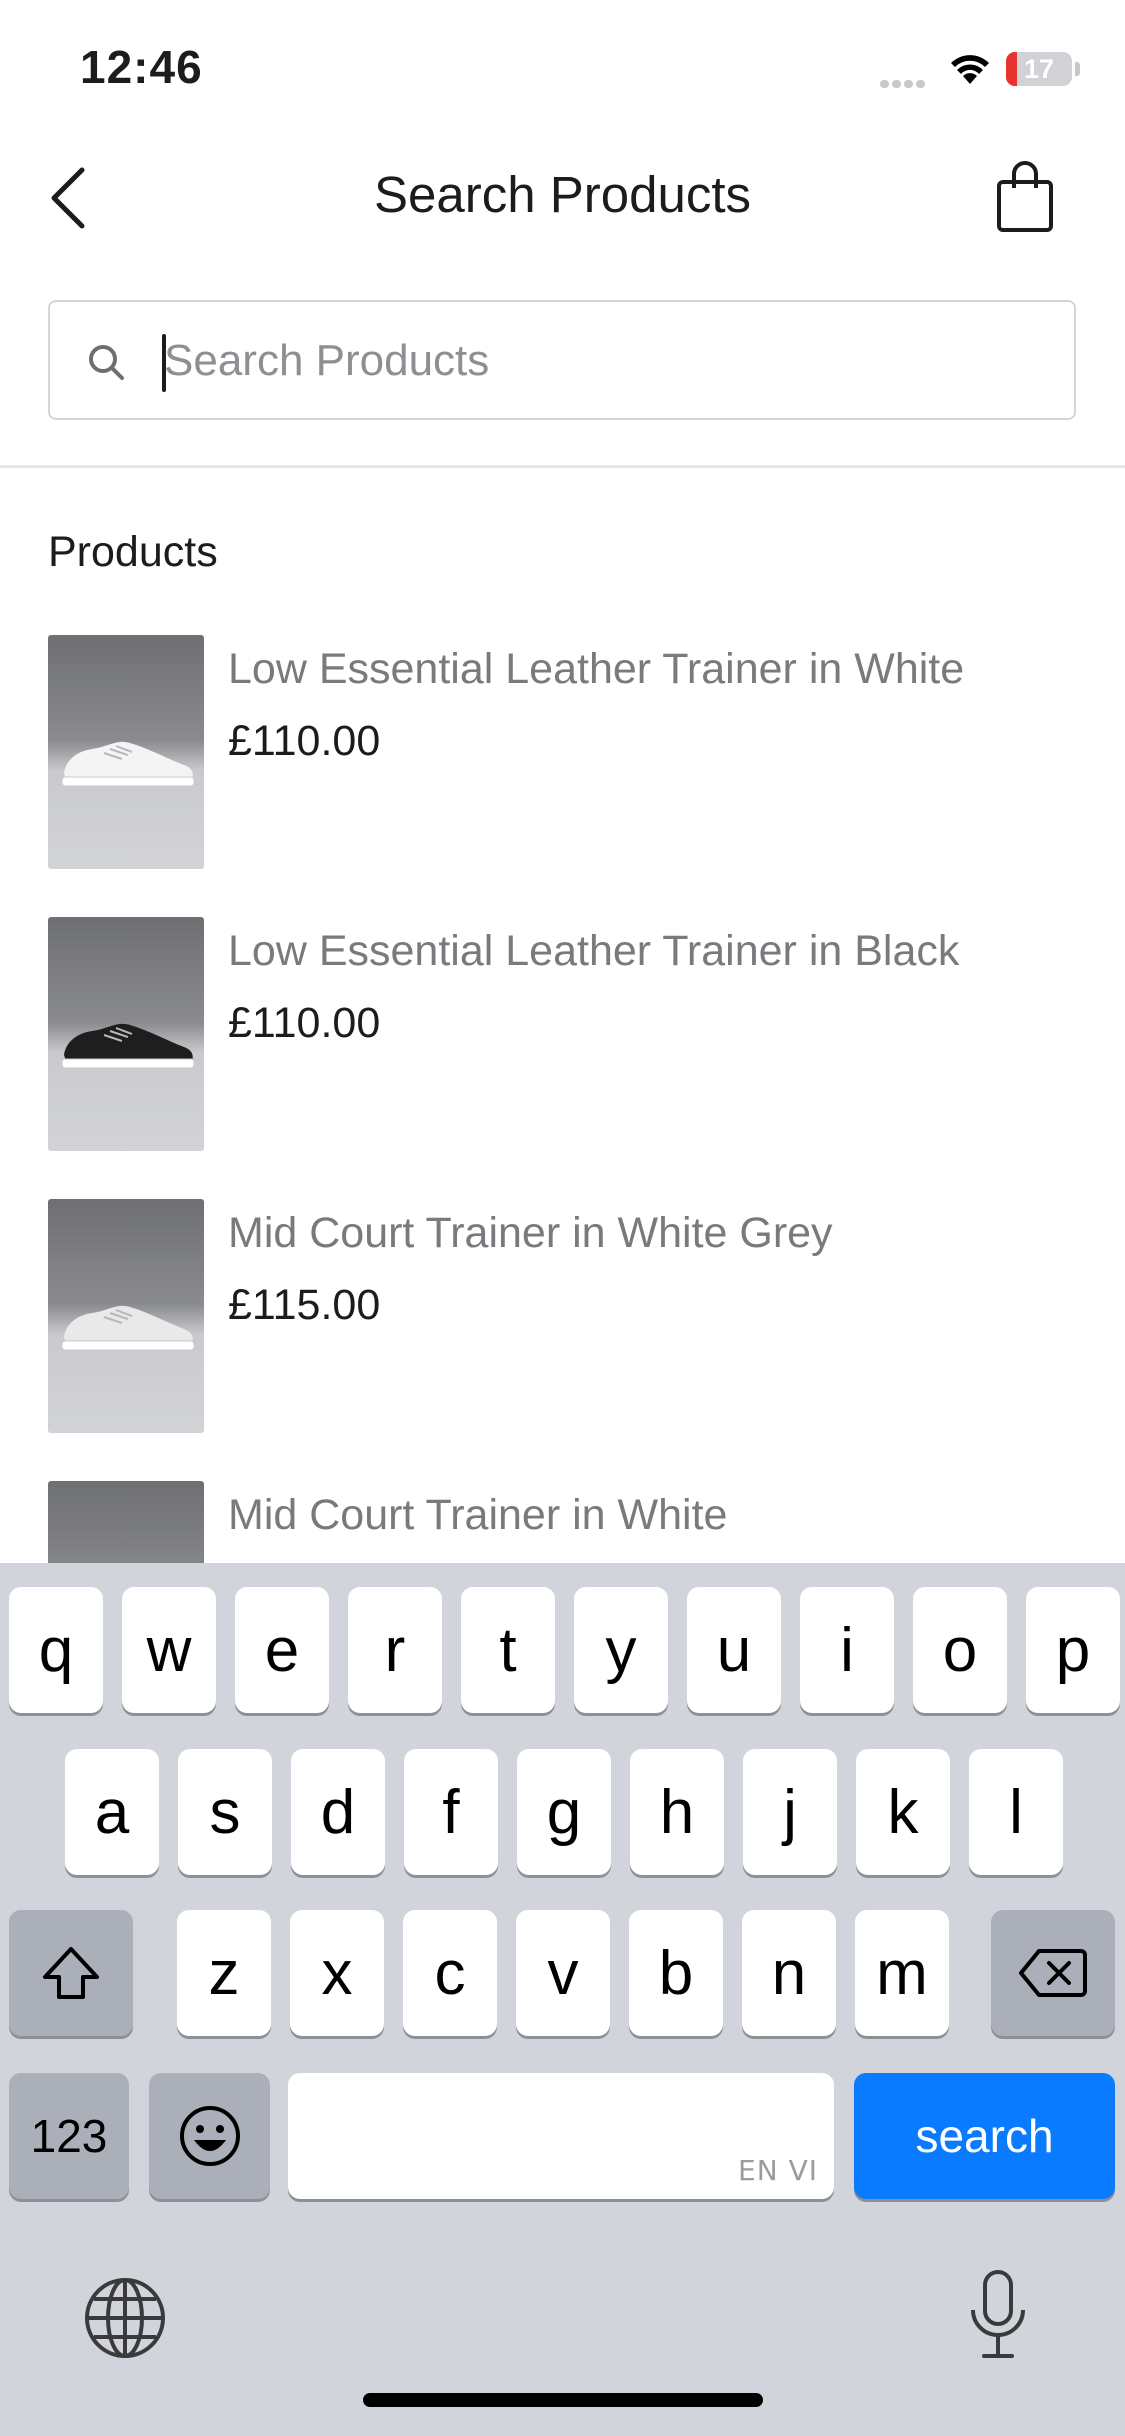 This screenshot has height=2436, width=1125. Describe the element at coordinates (561, 2136) in the screenshot. I see `space-key: EN VI` at that location.